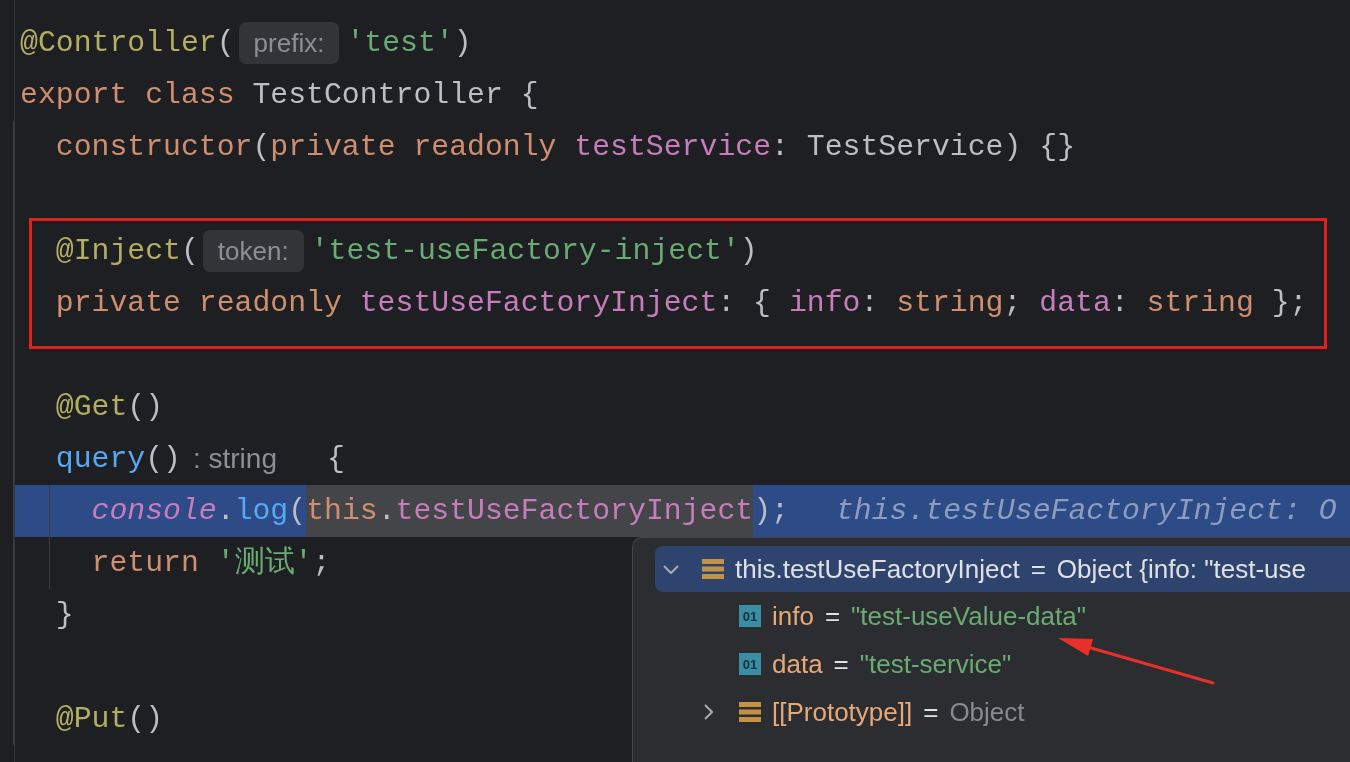 The height and width of the screenshot is (762, 1350). What do you see at coordinates (335, 459) in the screenshot?
I see `code-text: {` at bounding box center [335, 459].